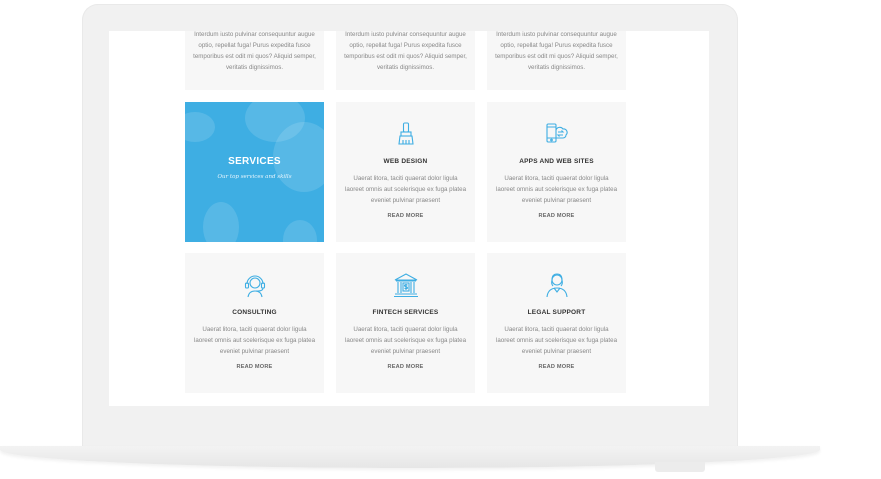 The height and width of the screenshot is (479, 881). What do you see at coordinates (254, 161) in the screenshot?
I see `hero-title: SERVICES` at bounding box center [254, 161].